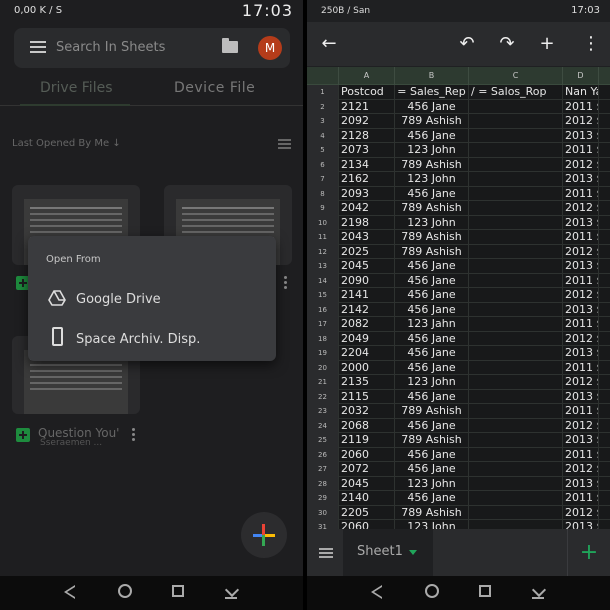 The height and width of the screenshot is (610, 610). I want to click on table-row: 132045456 Jane 2013 $, so click(458, 266).